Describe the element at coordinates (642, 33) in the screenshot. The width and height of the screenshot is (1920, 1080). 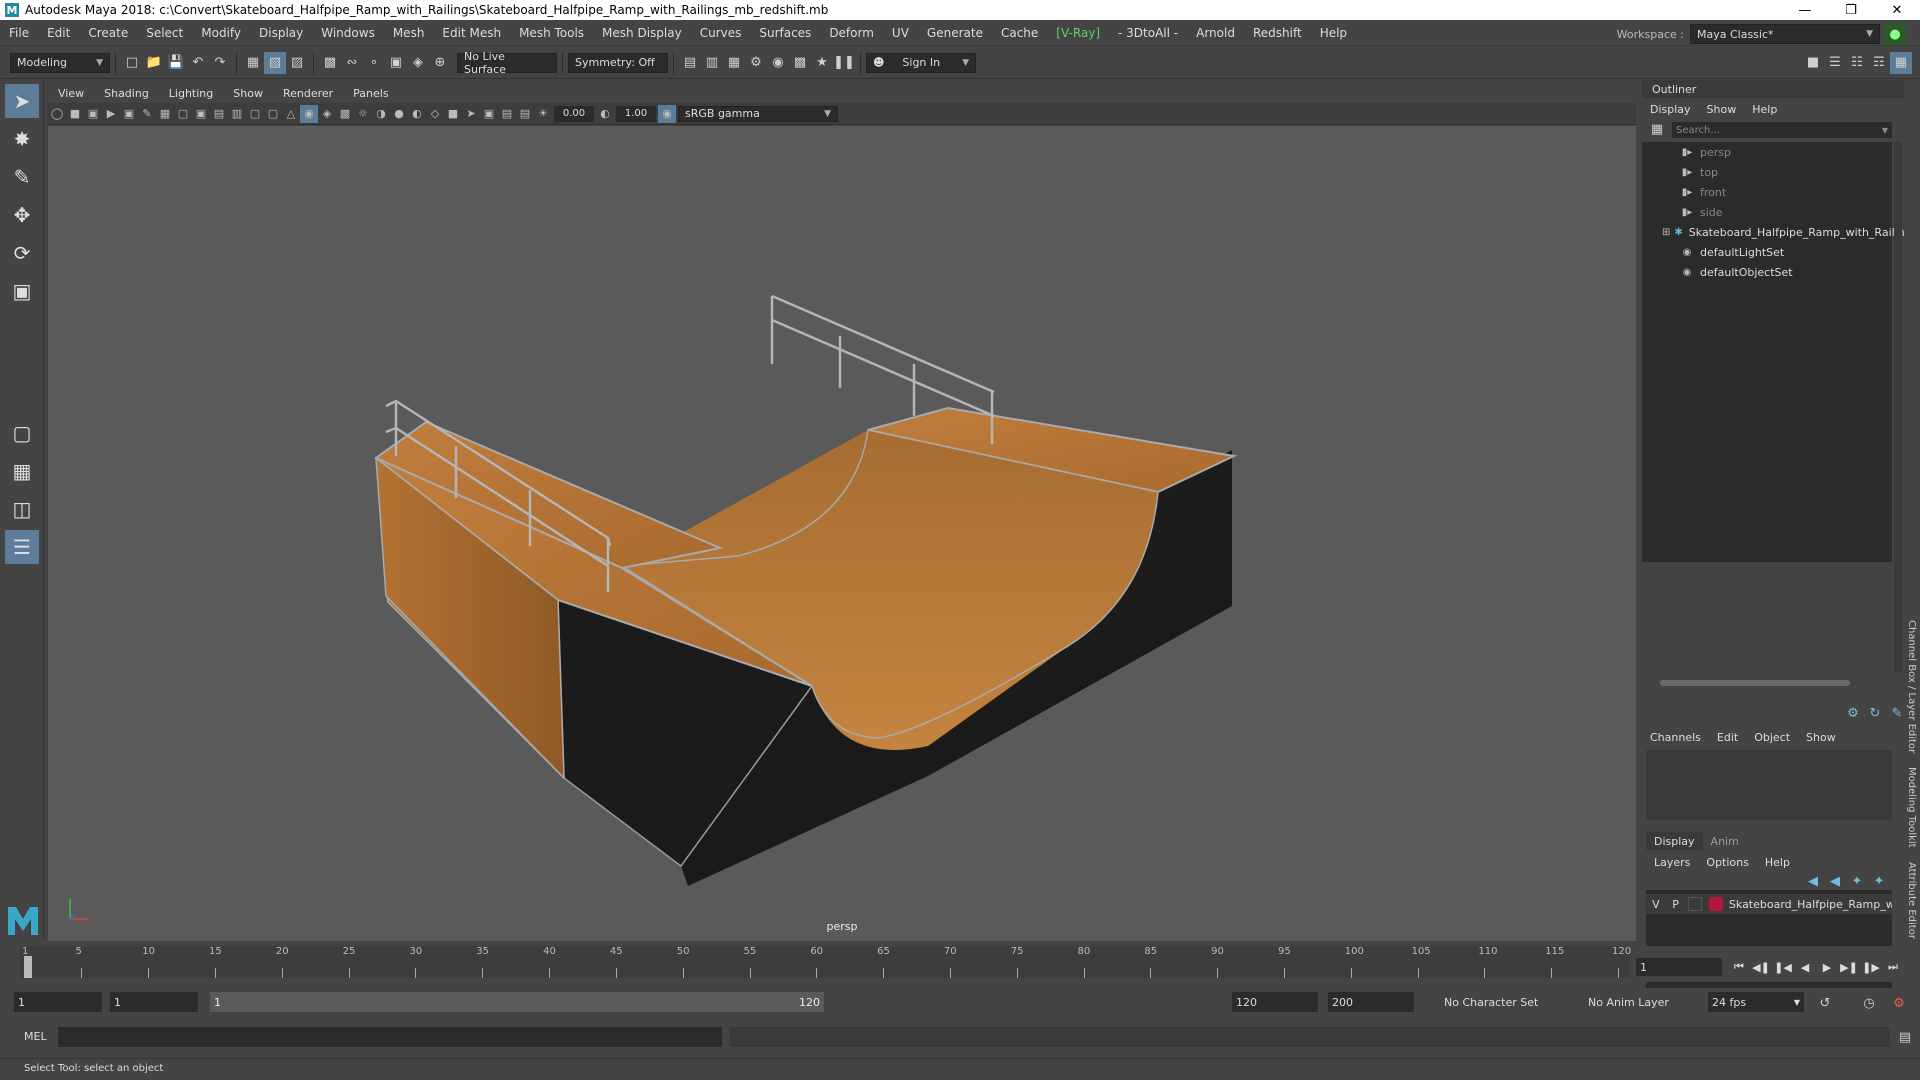
I see `menu-mesh-display: Mesh Display` at that location.